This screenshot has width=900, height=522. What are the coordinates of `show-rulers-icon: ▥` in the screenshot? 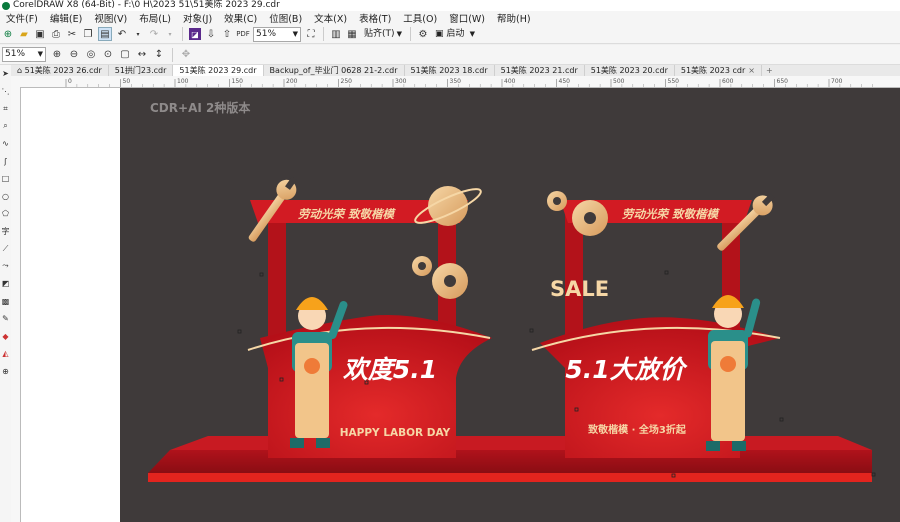 It's located at (336, 34).